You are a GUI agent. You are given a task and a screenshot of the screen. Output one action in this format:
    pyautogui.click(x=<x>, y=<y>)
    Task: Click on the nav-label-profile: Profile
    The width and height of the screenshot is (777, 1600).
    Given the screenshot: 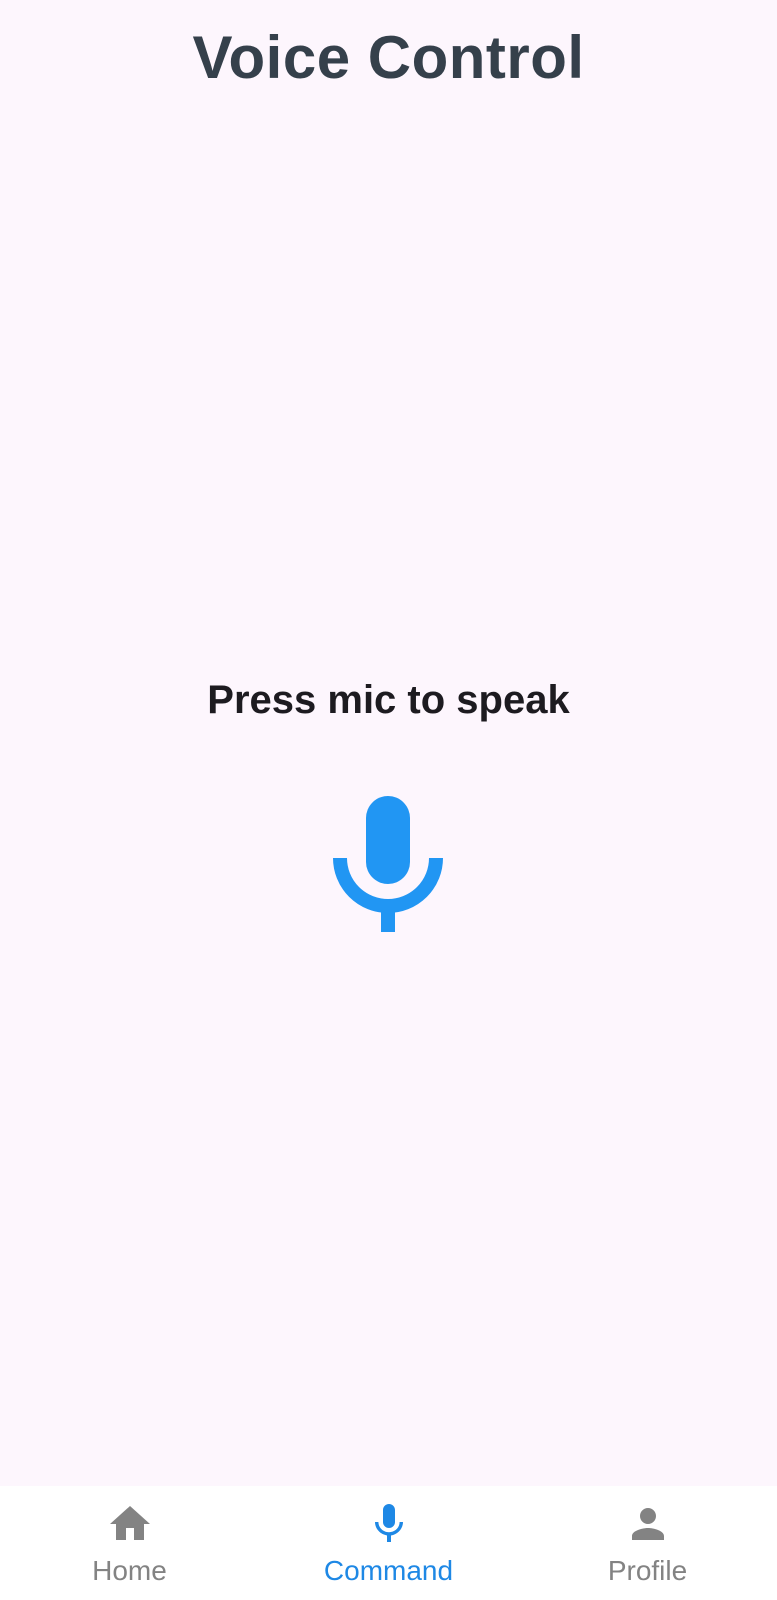 What is the action you would take?
    pyautogui.click(x=647, y=1570)
    